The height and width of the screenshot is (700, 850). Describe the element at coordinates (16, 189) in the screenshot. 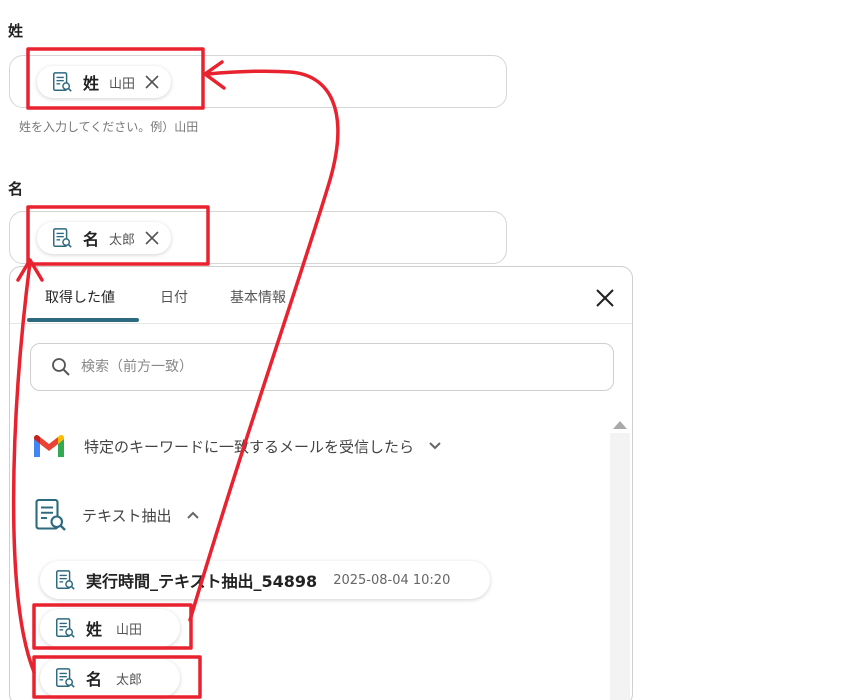

I see `field-label-mei: 名` at that location.